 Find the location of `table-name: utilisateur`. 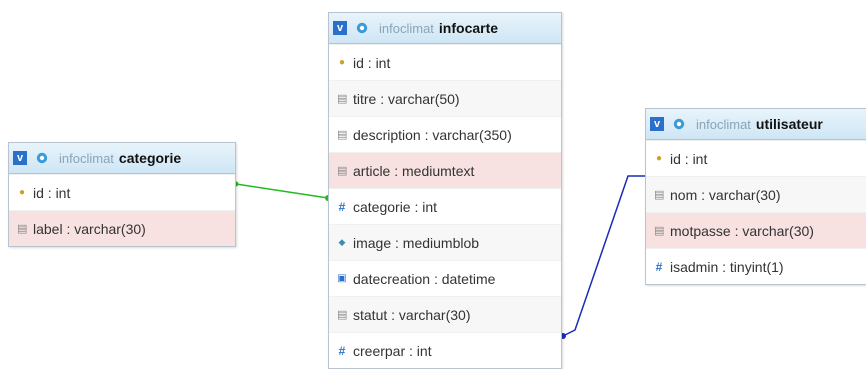

table-name: utilisateur is located at coordinates (789, 124).